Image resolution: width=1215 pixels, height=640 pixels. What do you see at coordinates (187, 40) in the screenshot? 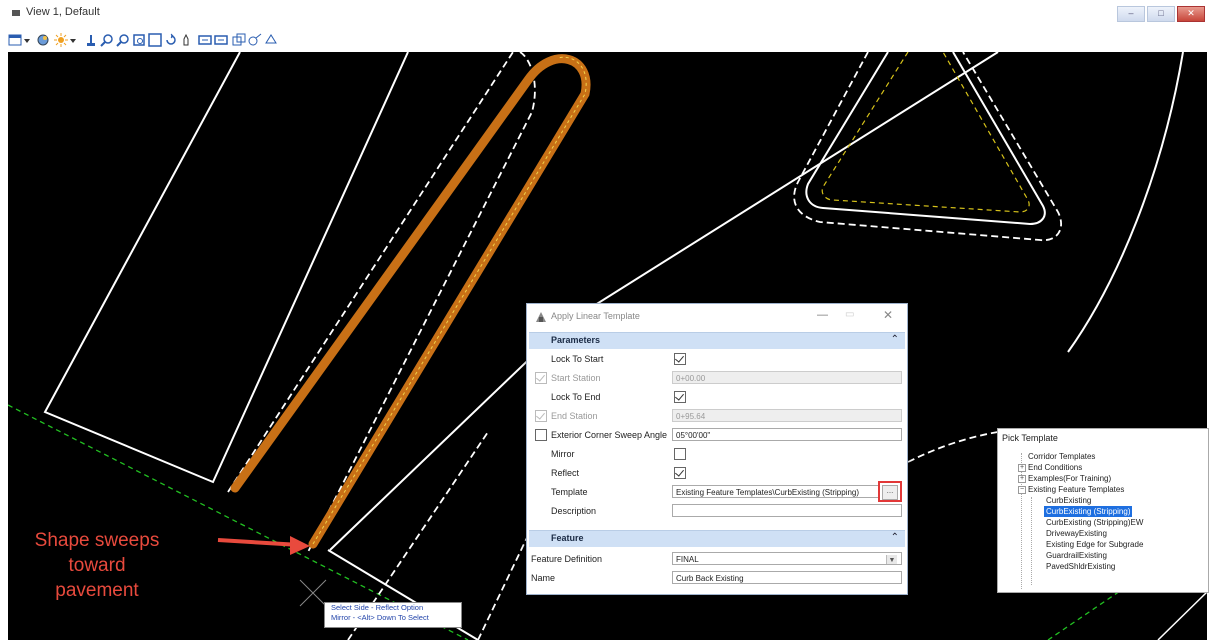
I see `pan-view-icon` at bounding box center [187, 40].